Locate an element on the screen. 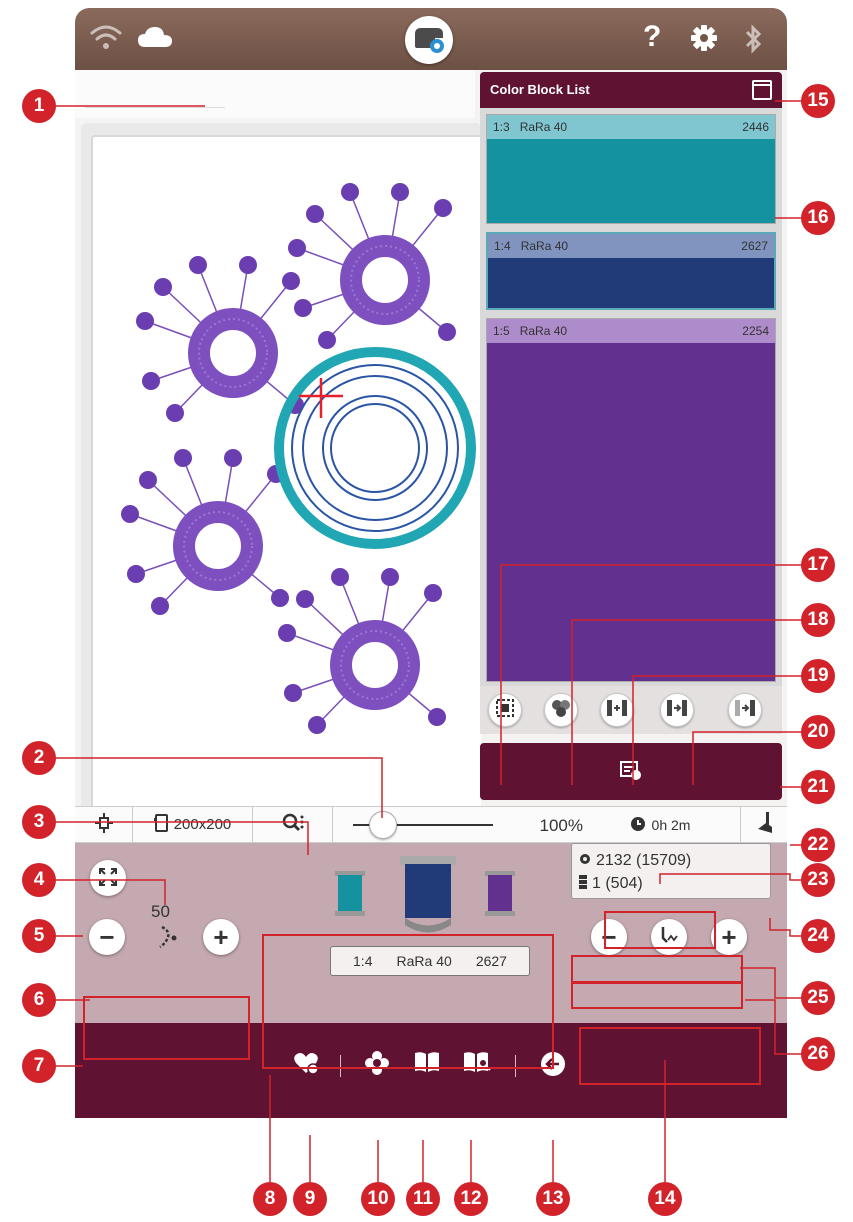 Image resolution: width=853 pixels, height=1222 pixels. callout-8: 8 is located at coordinates (270, 1199).